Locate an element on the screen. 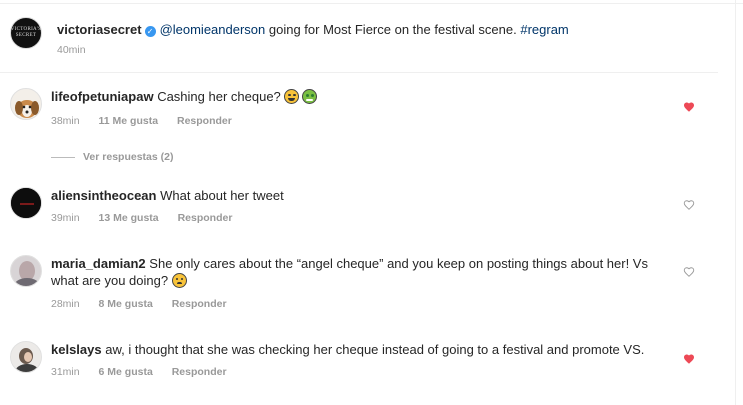 Image resolution: width=743 pixels, height=405 pixels. face-with-tears-of-joy-icon is located at coordinates (292, 96).